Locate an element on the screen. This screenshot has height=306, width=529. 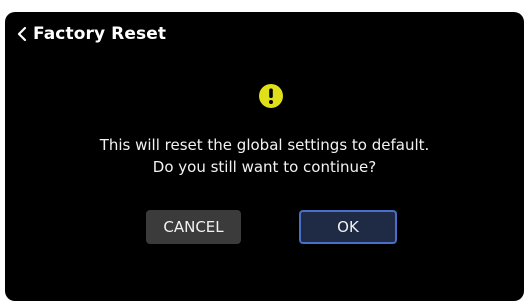
message-line-2: Do you still want to continue? is located at coordinates (264, 167).